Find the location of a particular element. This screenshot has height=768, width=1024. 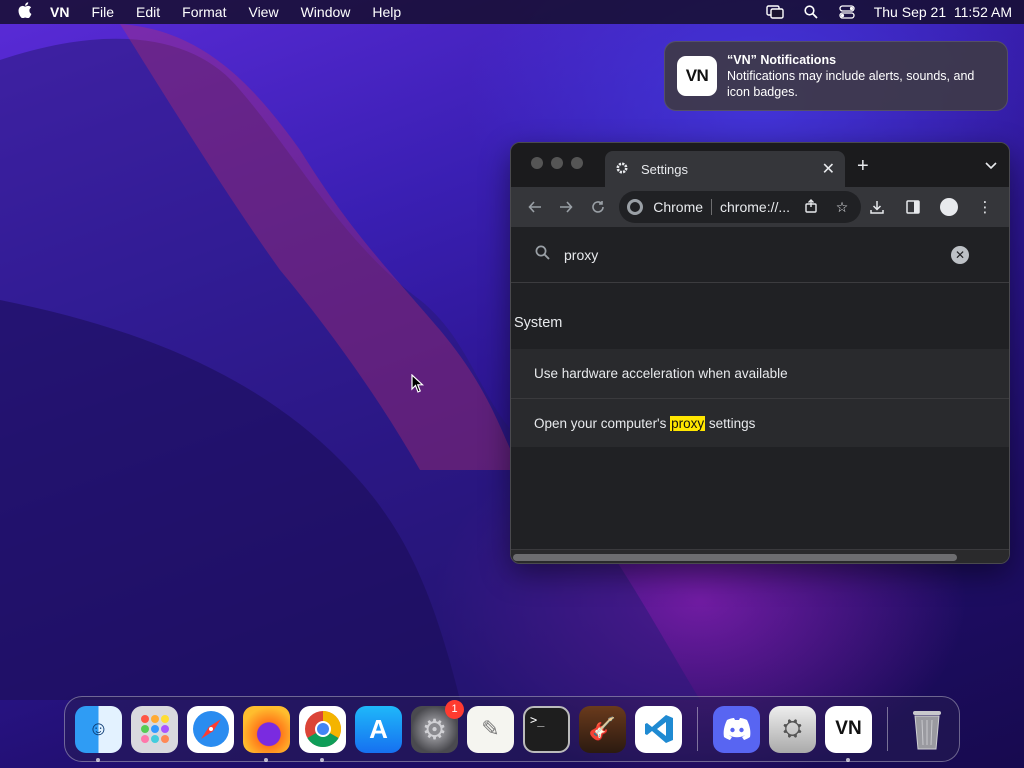

menu-help: Help is located at coordinates (386, 12).